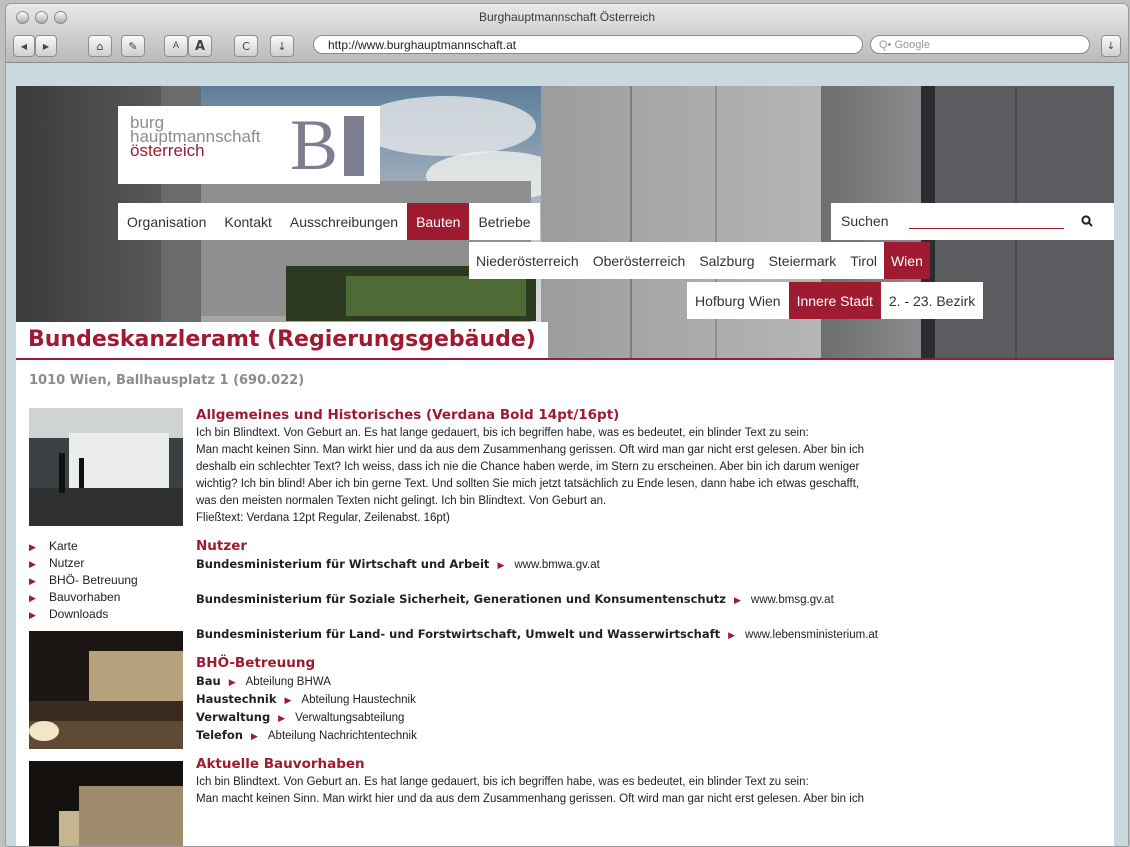 Image resolution: width=1130 pixels, height=847 pixels. Describe the element at coordinates (166, 221) in the screenshot. I see `nav-item-organisation: Organisation` at that location.